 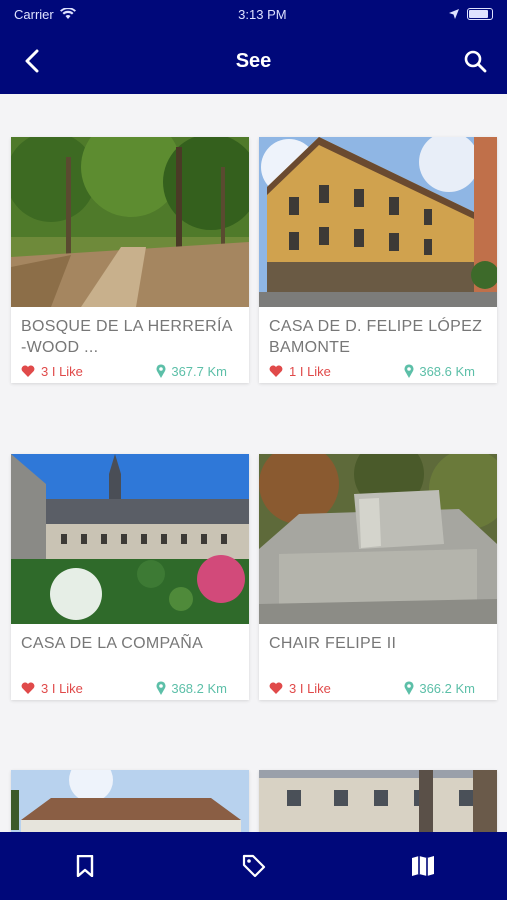 I want to click on place-name: CASA DE D. FELIPE LÓPEZ BAMONTE, so click(x=376, y=337).